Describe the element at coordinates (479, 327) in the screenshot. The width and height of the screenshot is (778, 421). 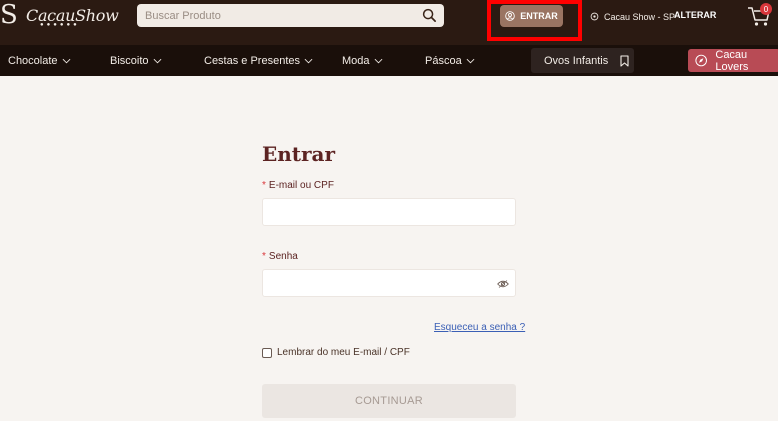
I see `forgot-password-link: Esqueceu a senha ?` at that location.